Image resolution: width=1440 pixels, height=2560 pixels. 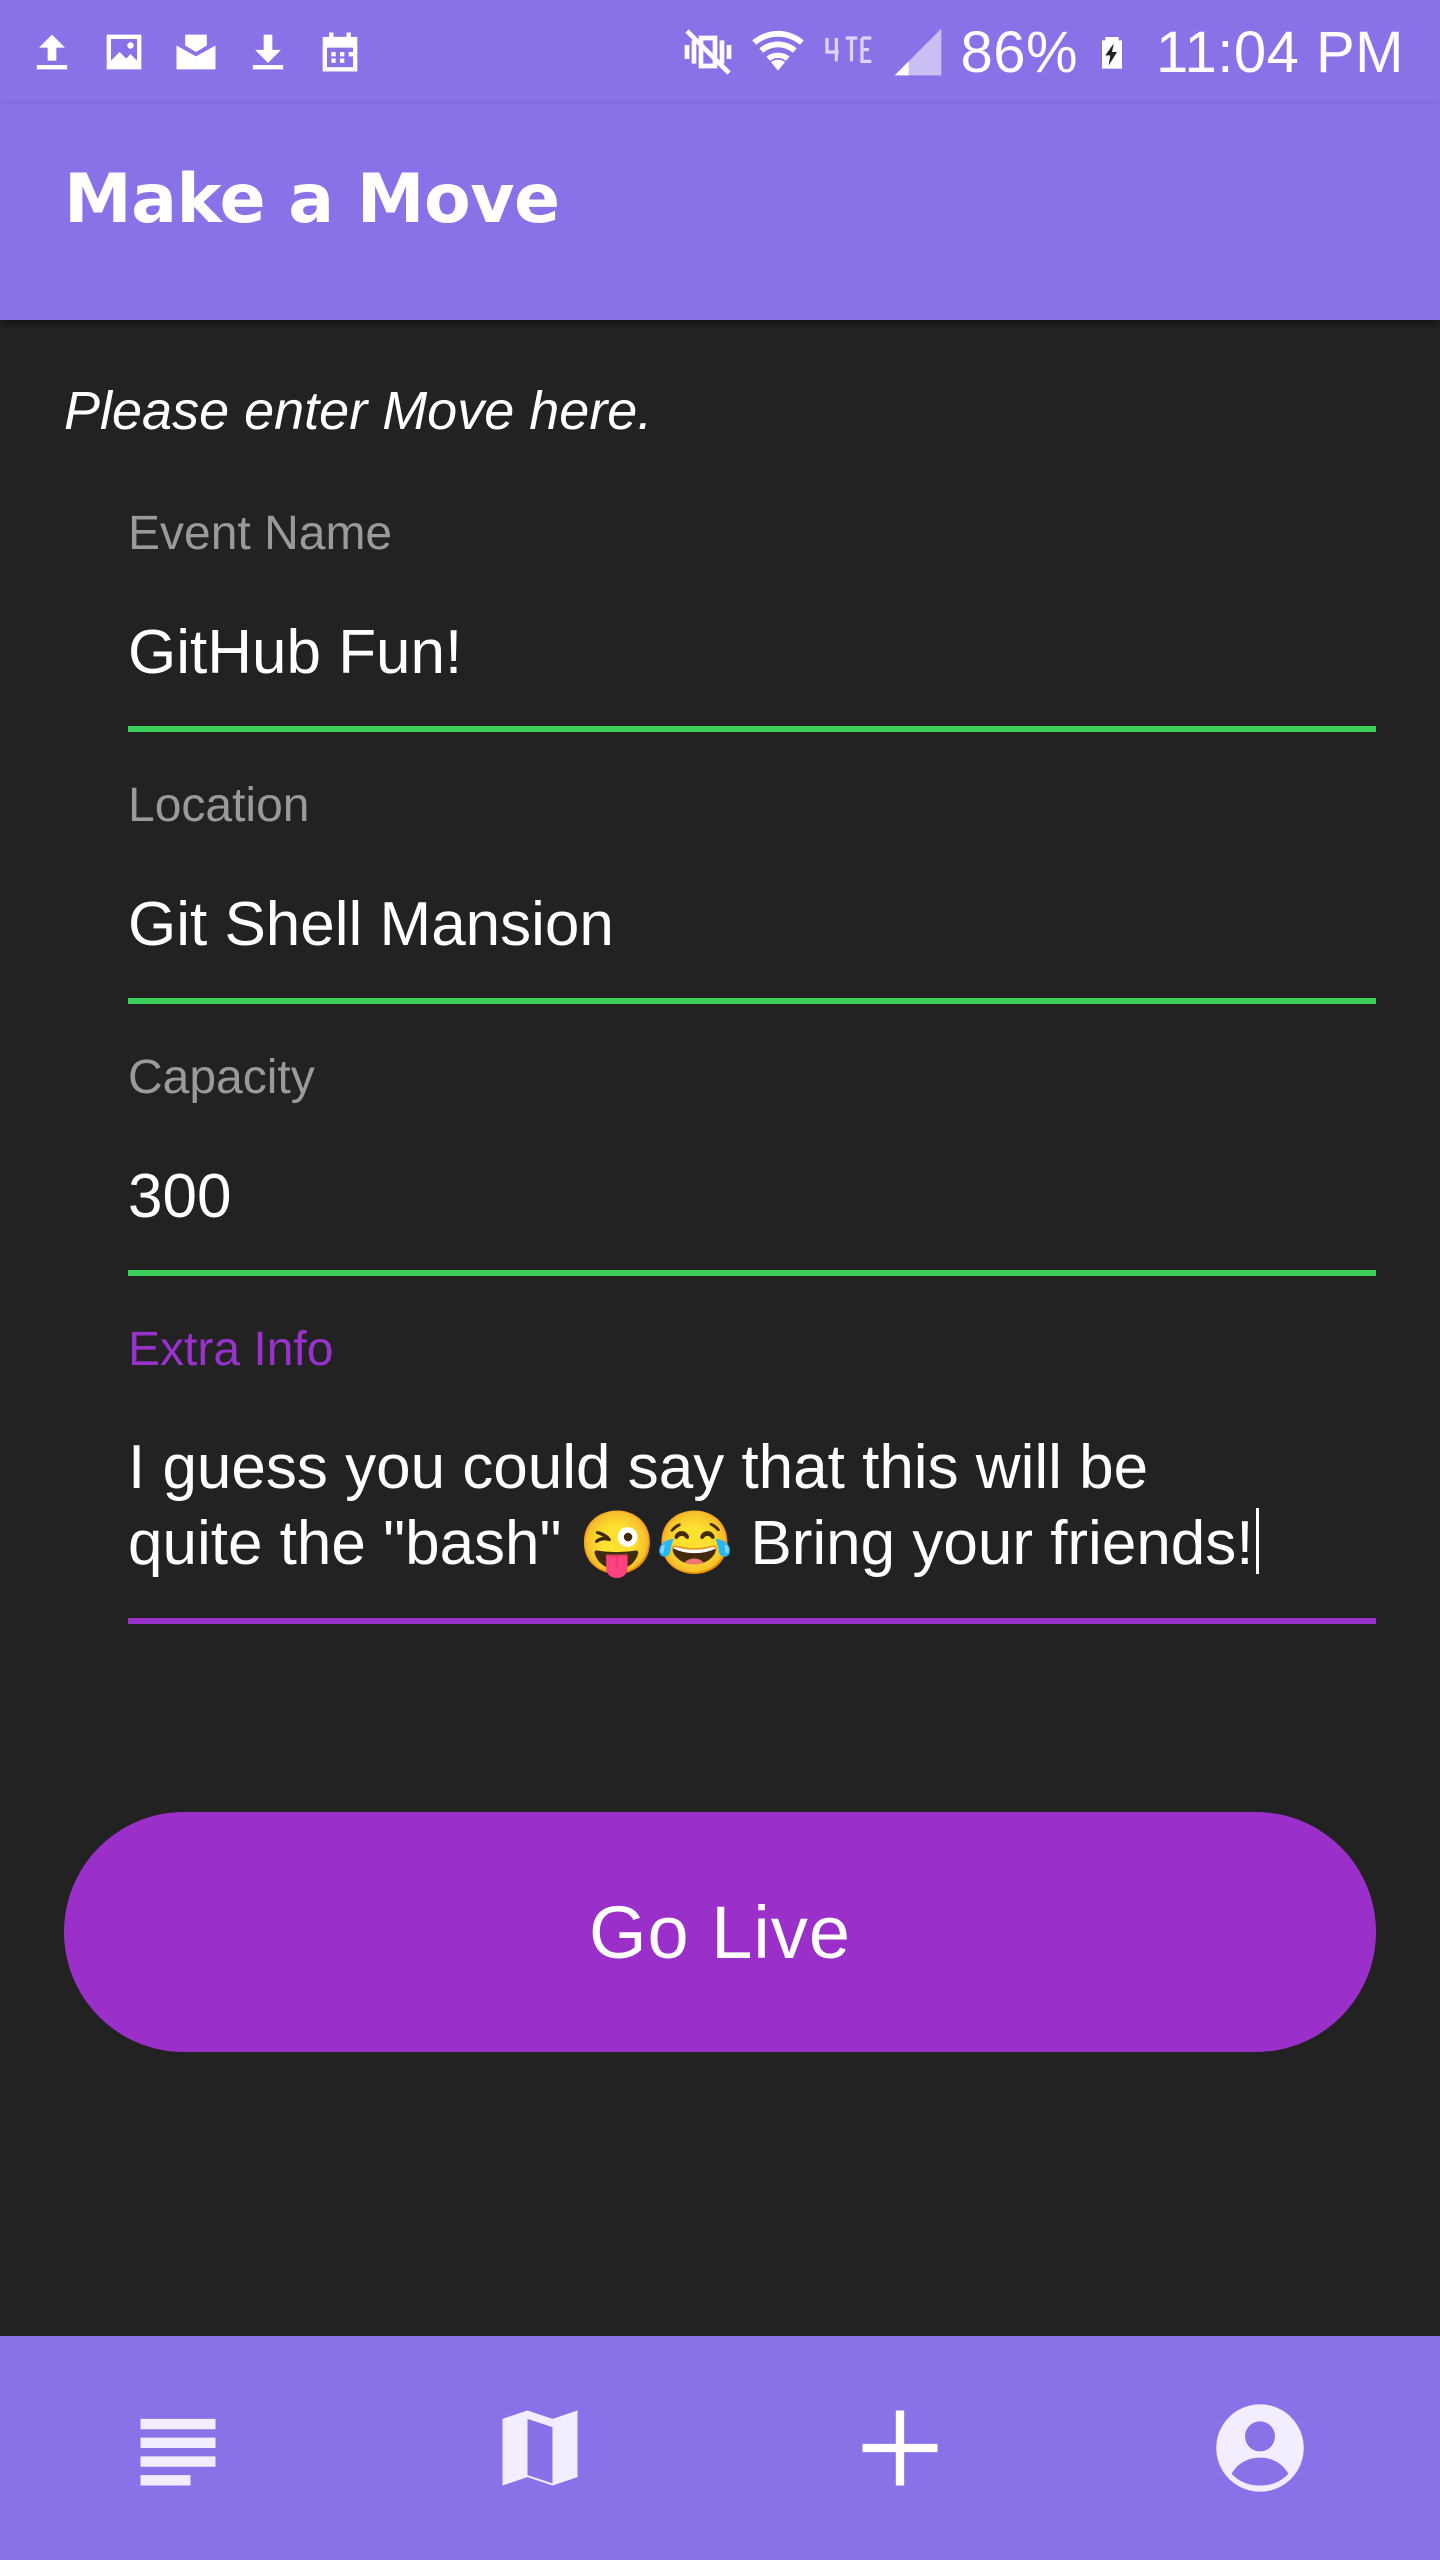 I want to click on text-cursor, so click(x=1257, y=1541).